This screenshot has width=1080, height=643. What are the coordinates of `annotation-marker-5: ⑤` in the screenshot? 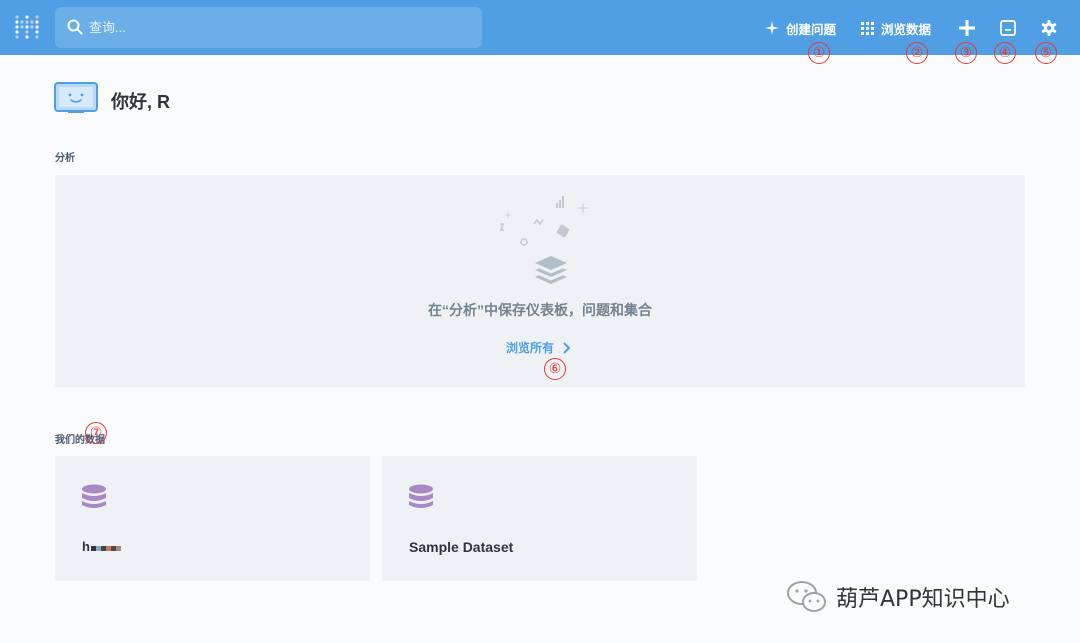 It's located at (1046, 53).